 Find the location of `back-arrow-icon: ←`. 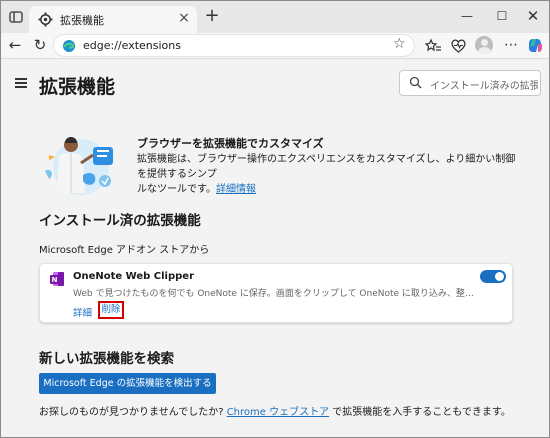

back-arrow-icon: ← is located at coordinates (15, 45).